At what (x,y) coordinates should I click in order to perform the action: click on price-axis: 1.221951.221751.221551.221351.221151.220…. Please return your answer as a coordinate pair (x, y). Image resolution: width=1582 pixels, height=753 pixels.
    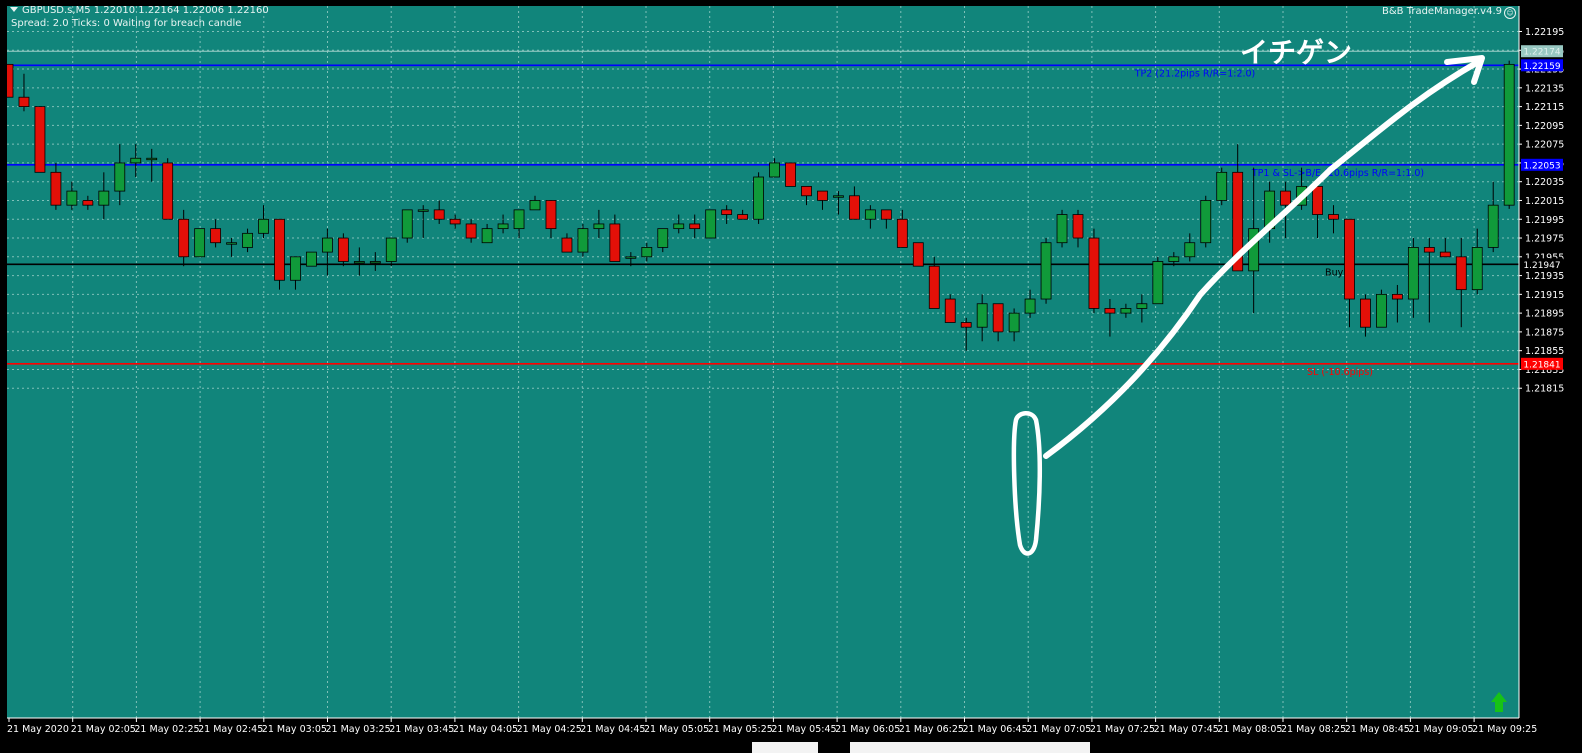
    Looking at the image, I should click on (1550, 376).